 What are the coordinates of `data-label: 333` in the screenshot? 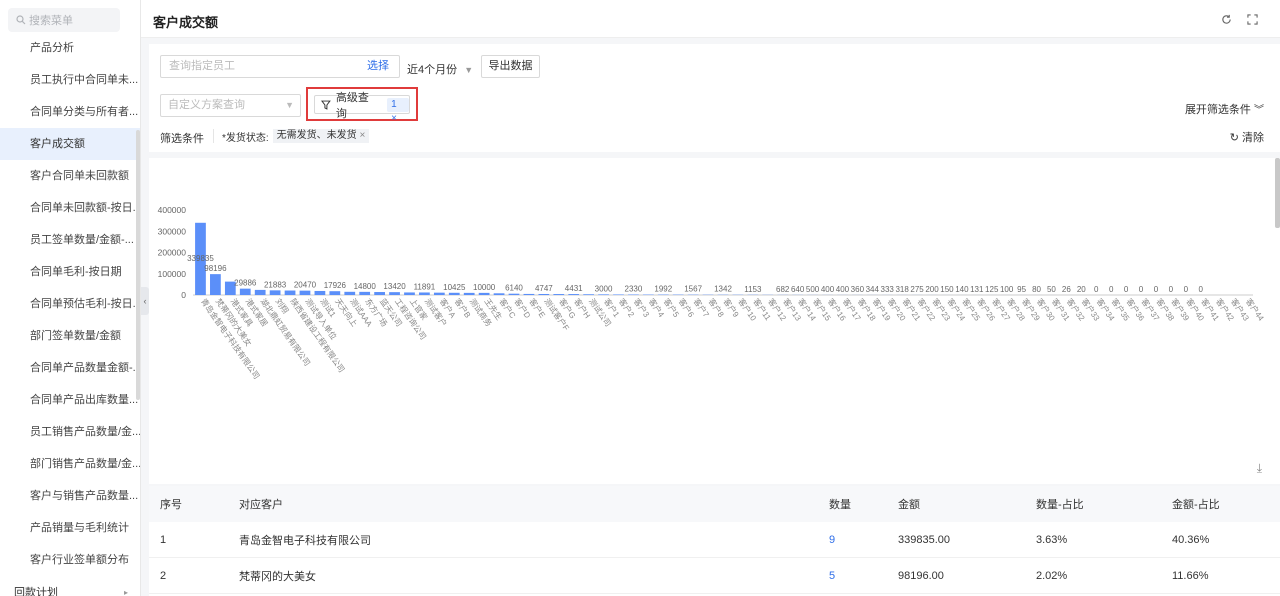 It's located at (888, 289).